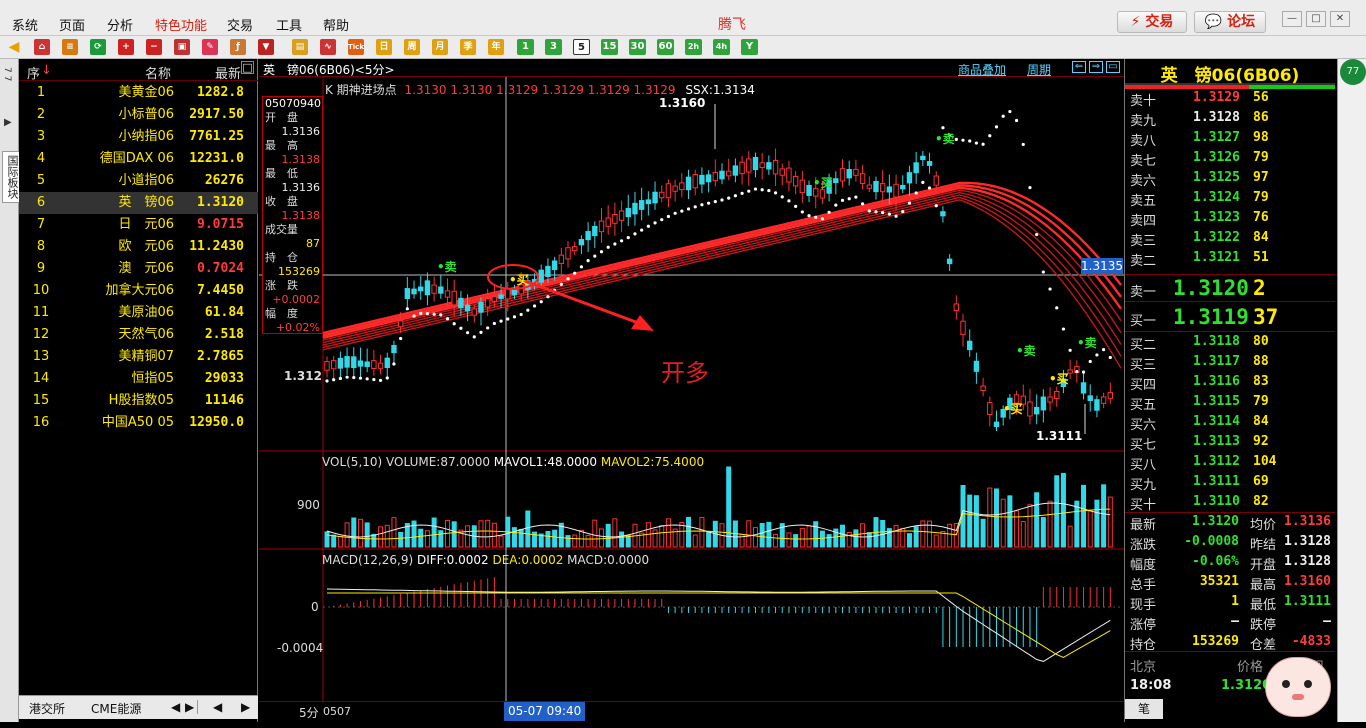  I want to click on tab-hkex: 港交所, so click(47, 708).